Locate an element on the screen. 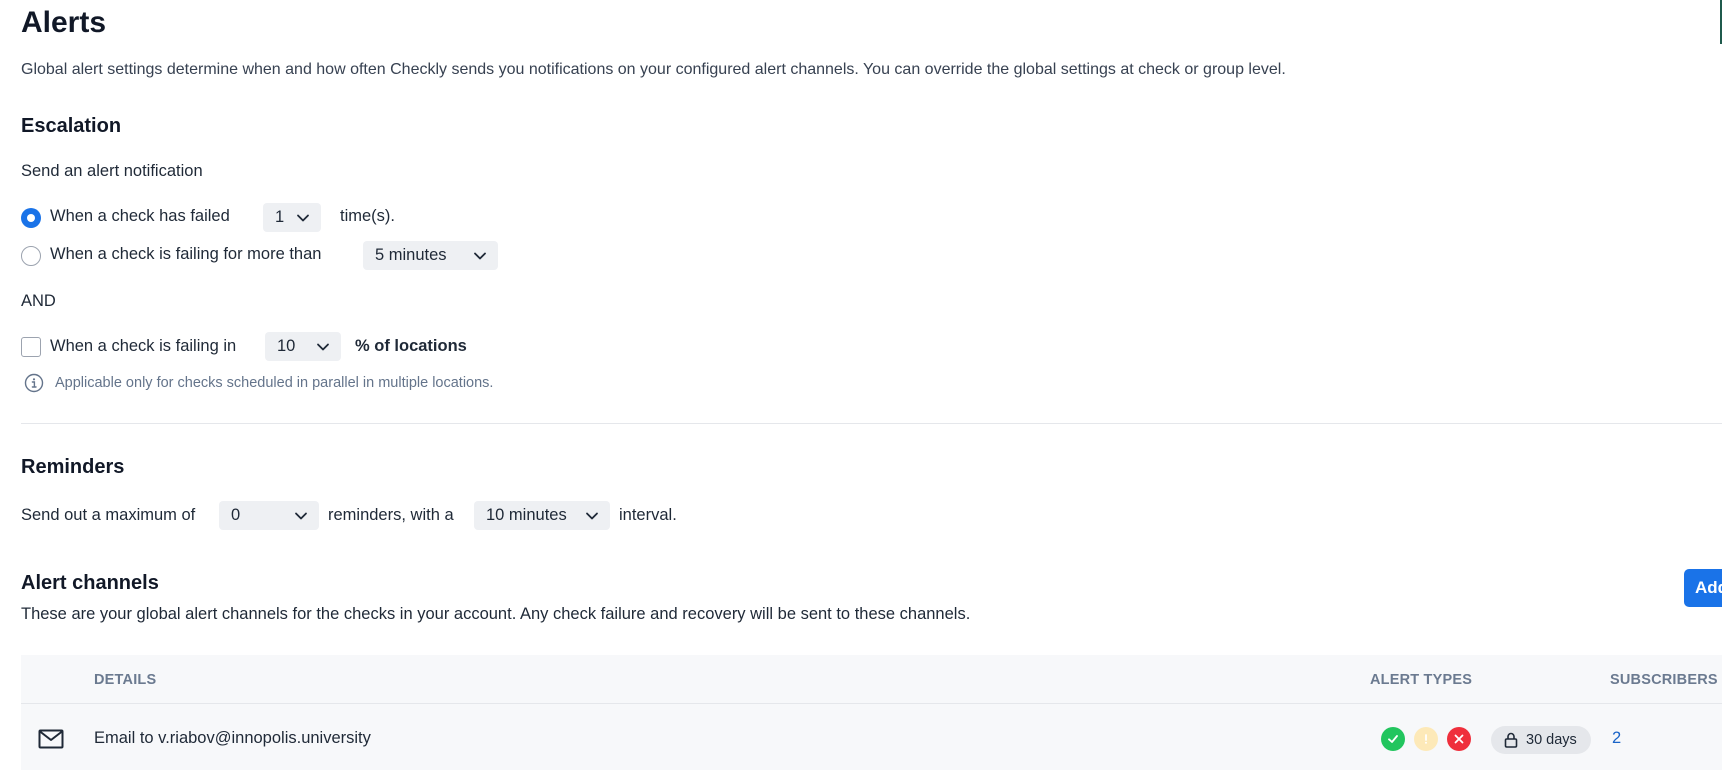  recovery-alert-icon is located at coordinates (1393, 739).